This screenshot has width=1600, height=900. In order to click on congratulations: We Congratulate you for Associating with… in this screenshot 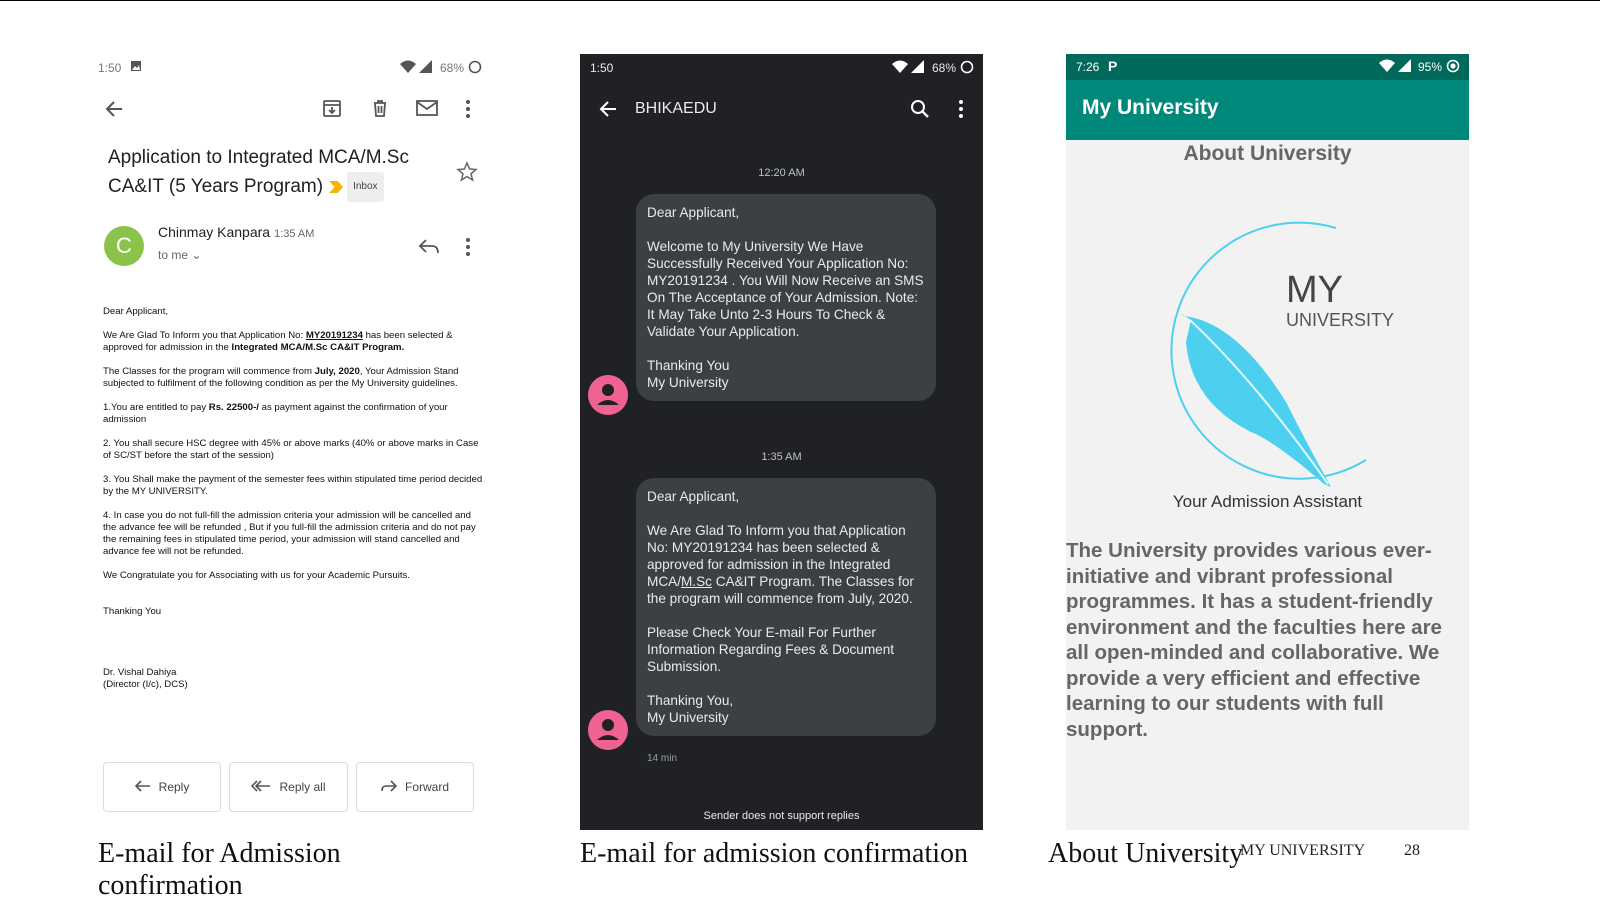, I will do `click(256, 575)`.